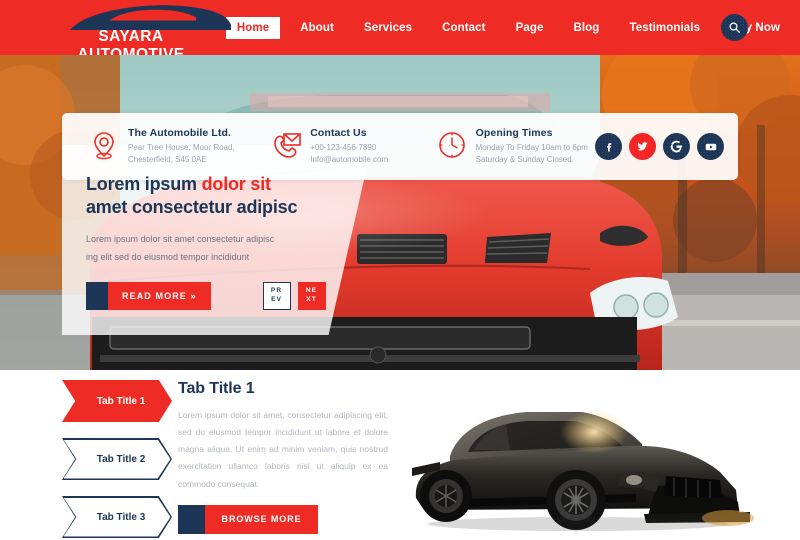  Describe the element at coordinates (121, 401) in the screenshot. I see `tab-item-1-label: Tab Title 1` at that location.